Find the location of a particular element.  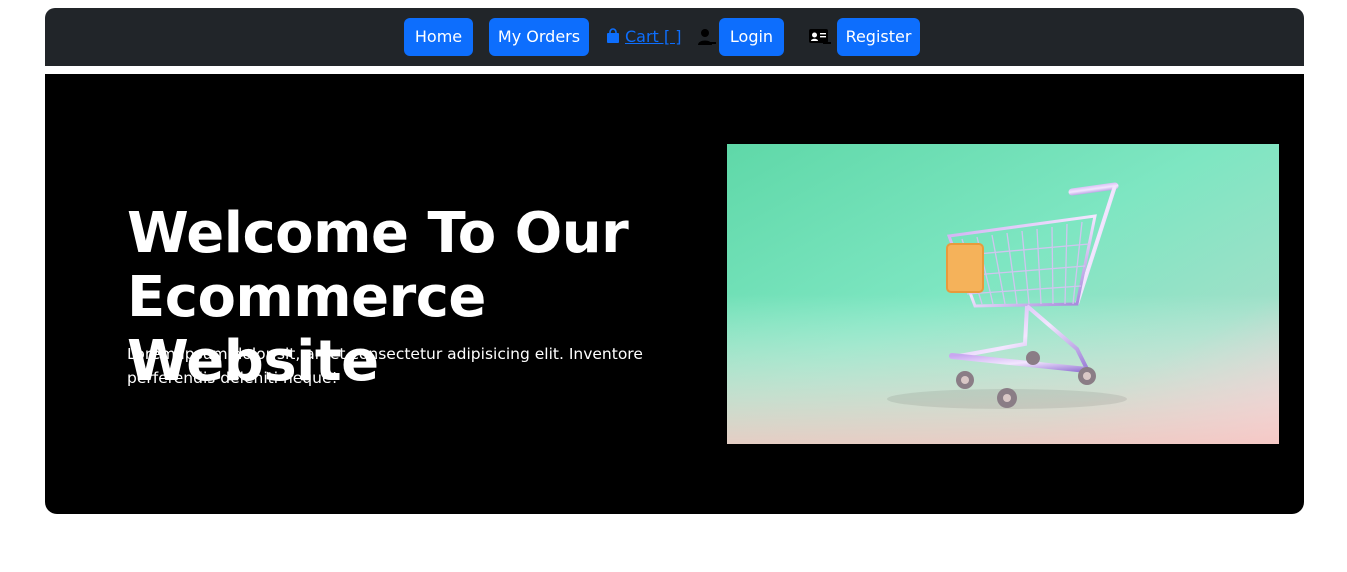

login-button: Login is located at coordinates (751, 37).